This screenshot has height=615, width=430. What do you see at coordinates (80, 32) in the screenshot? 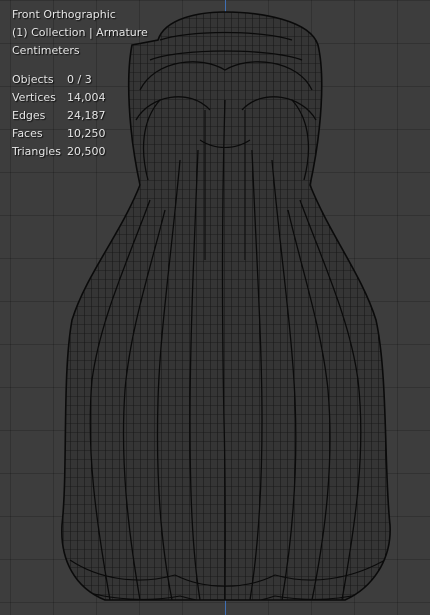
I see `collection-label: (1) Collection | Armature` at bounding box center [80, 32].